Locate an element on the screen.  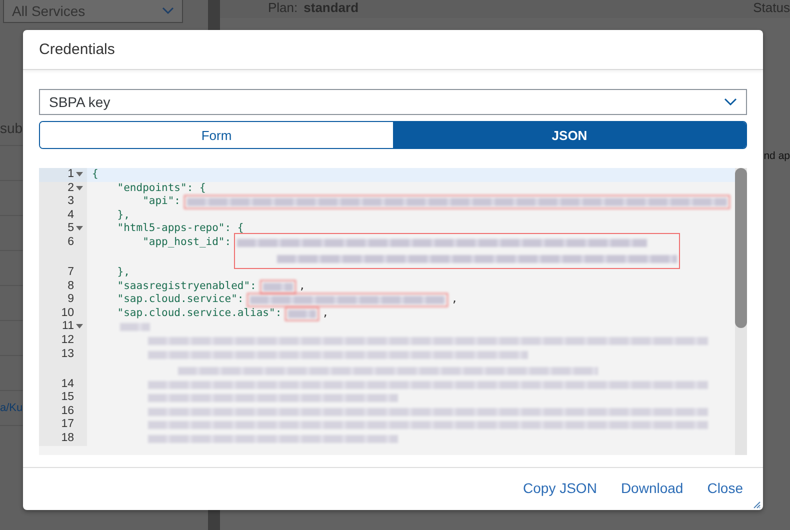
code-text: "app_host_id": is located at coordinates (187, 243).